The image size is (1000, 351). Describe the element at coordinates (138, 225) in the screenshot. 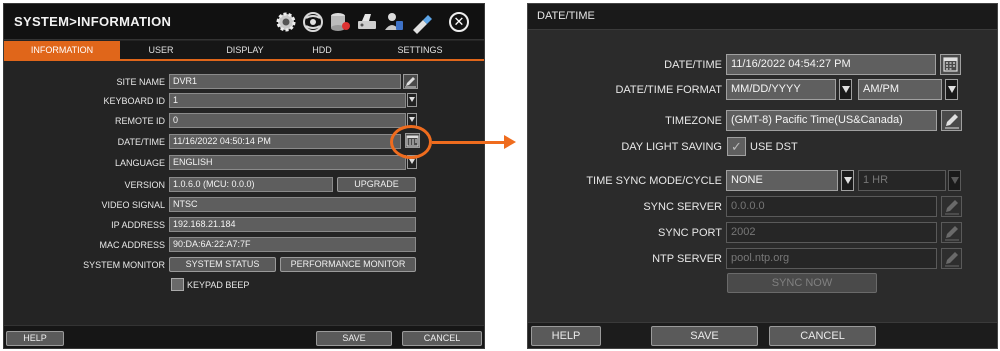

I see `ip-address-label: IP ADDRESS` at that location.